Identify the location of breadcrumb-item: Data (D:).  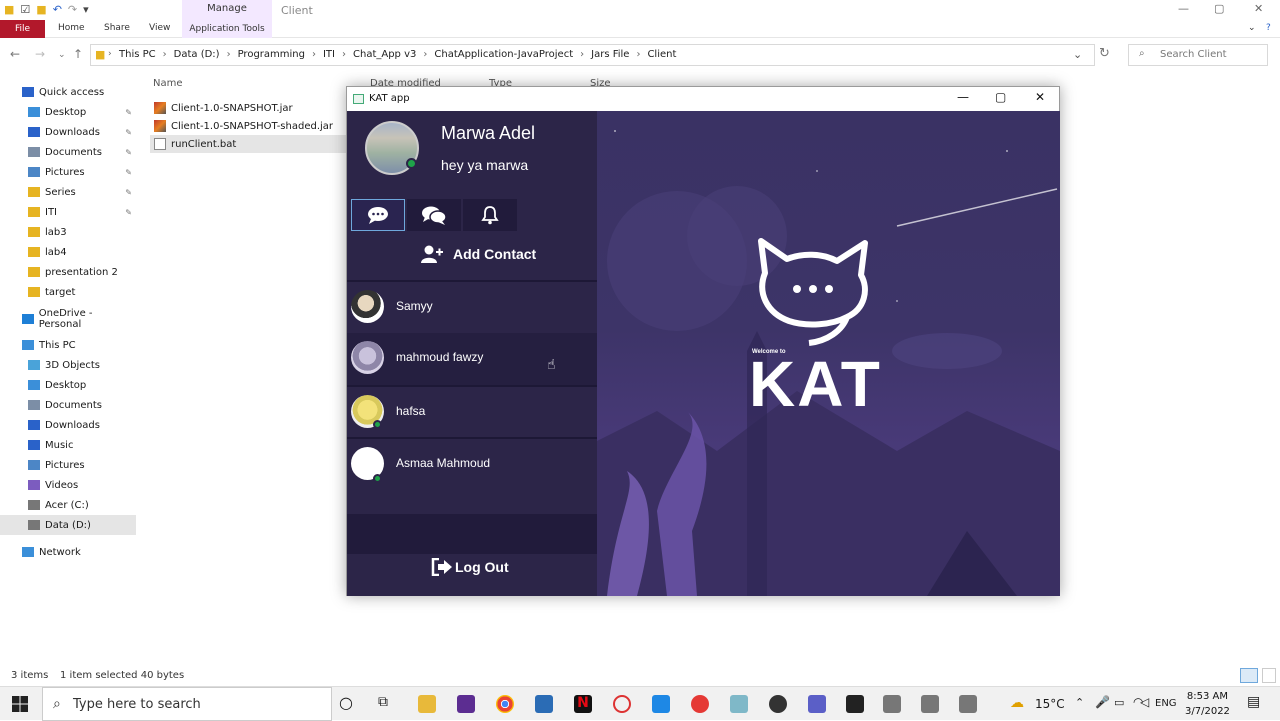
(197, 54).